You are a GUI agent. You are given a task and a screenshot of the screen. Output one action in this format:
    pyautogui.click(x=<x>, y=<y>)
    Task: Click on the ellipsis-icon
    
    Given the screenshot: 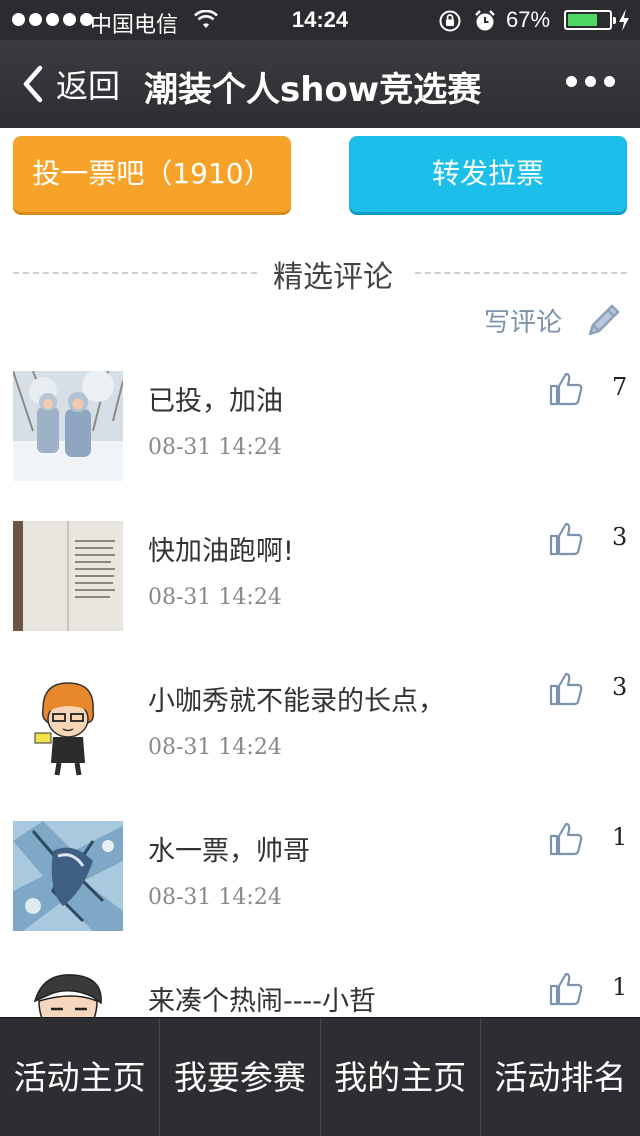 What is the action you would take?
    pyautogui.click(x=590, y=81)
    